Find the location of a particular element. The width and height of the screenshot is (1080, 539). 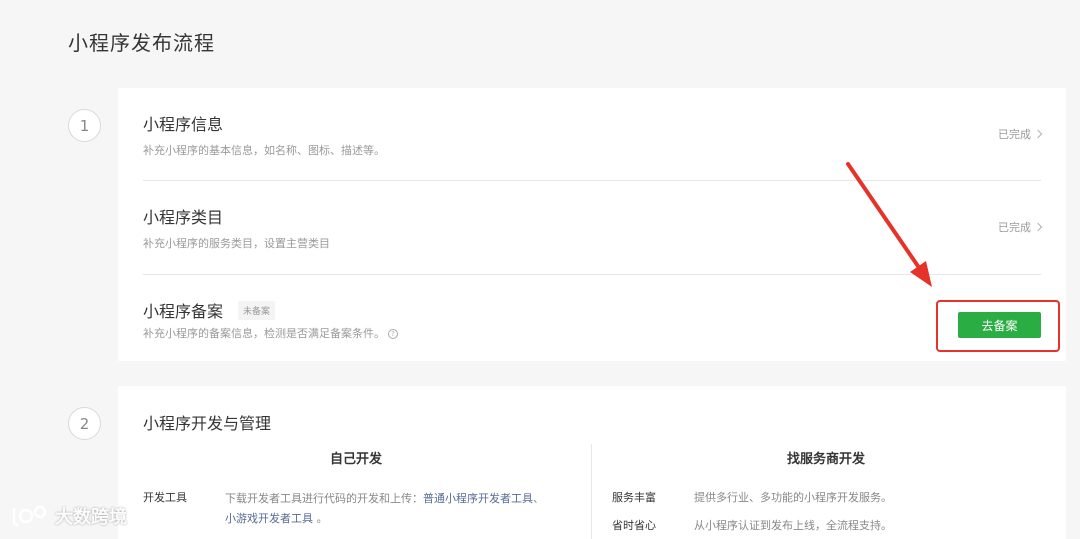

step-number-1: 1 is located at coordinates (84, 125).